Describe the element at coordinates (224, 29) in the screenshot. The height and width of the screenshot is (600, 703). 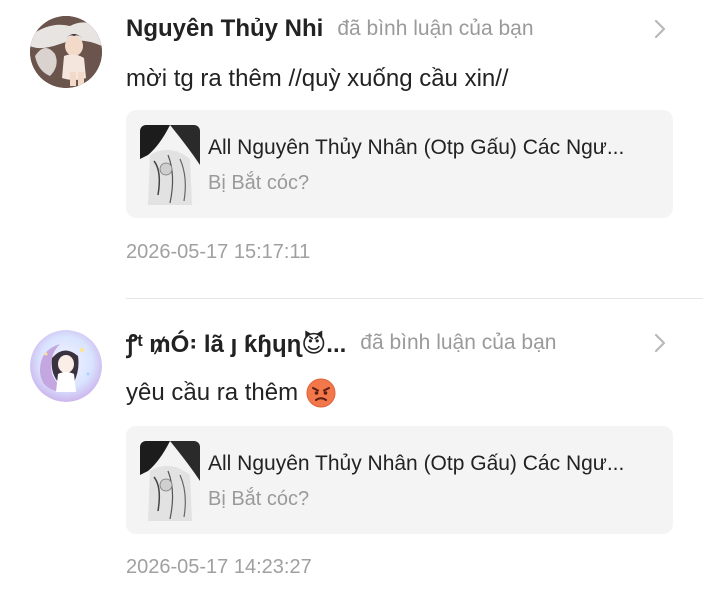
I see `username: Nguyên Thủy Nhi` at that location.